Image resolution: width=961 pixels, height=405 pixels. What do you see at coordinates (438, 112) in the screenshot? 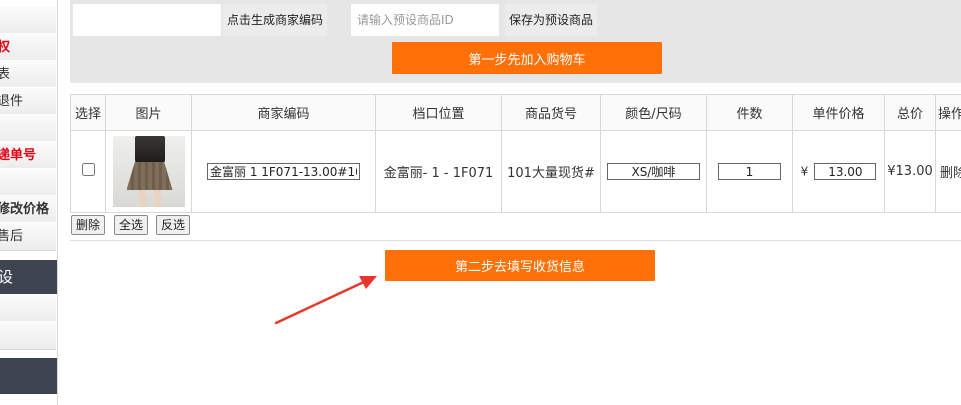
I see `column-header-stall: 档口位置` at bounding box center [438, 112].